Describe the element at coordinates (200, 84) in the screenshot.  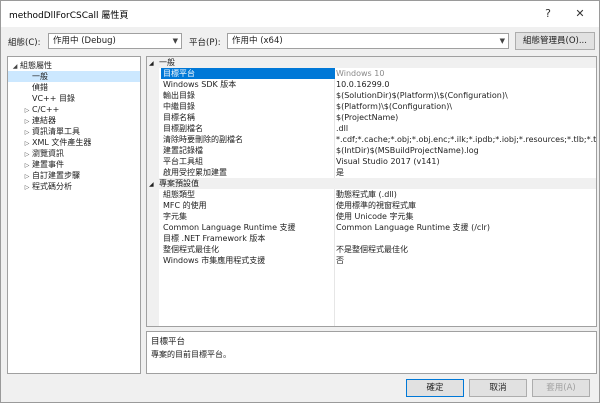
I see `property-name: Windows SDK 版本` at that location.